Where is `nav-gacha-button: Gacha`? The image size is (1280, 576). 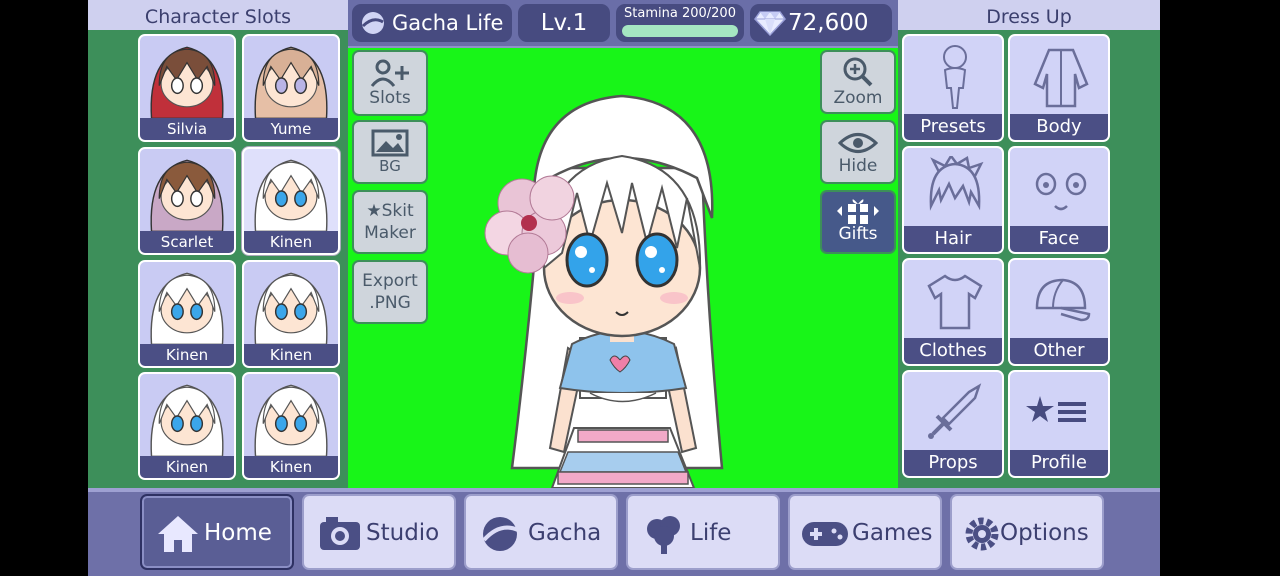 nav-gacha-button: Gacha is located at coordinates (541, 532).